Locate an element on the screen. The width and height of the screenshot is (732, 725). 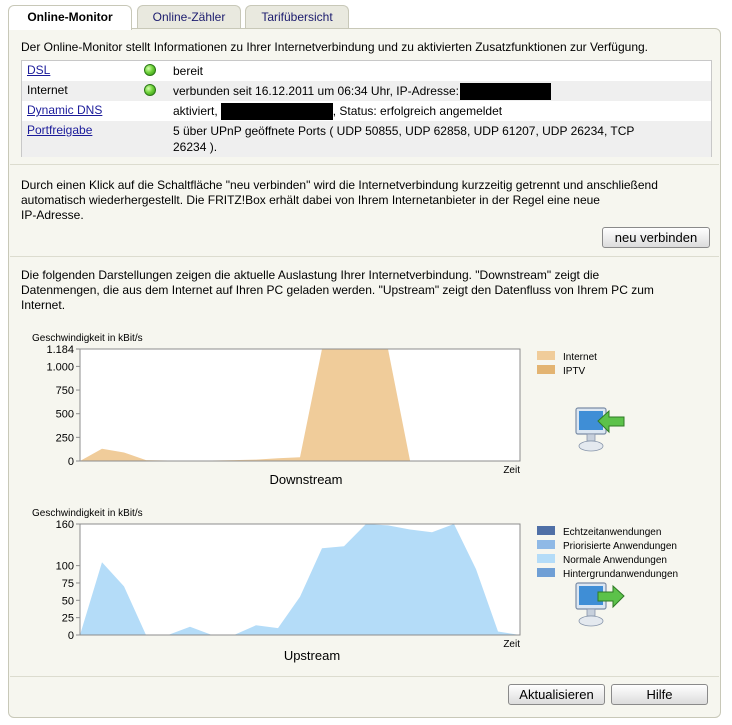
downstream-monitor-stand-icon is located at coordinates (591, 437).